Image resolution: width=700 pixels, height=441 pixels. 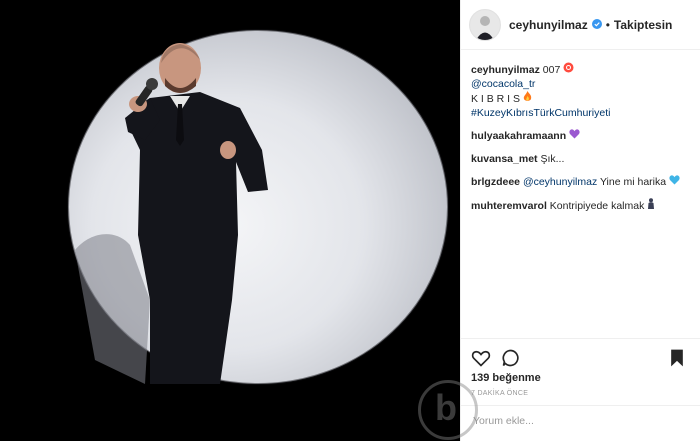 What do you see at coordinates (574, 135) in the screenshot?
I see `purple-heart-icon` at bounding box center [574, 135].